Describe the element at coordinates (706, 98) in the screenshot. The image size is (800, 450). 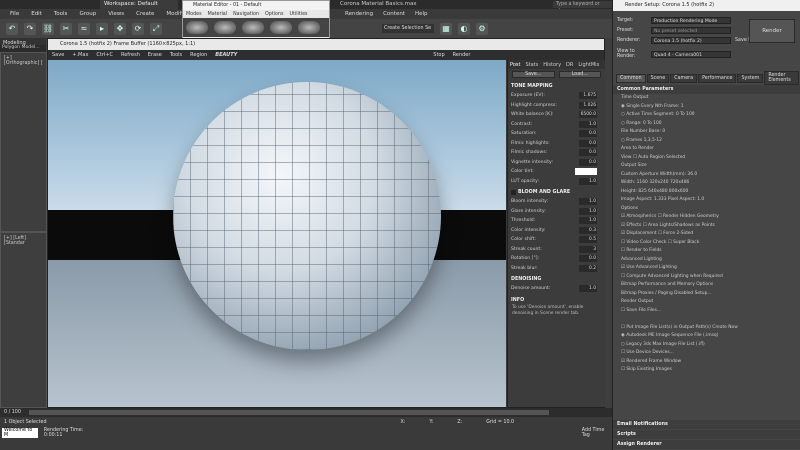
I see `render-setup-option: Time Output` at that location.